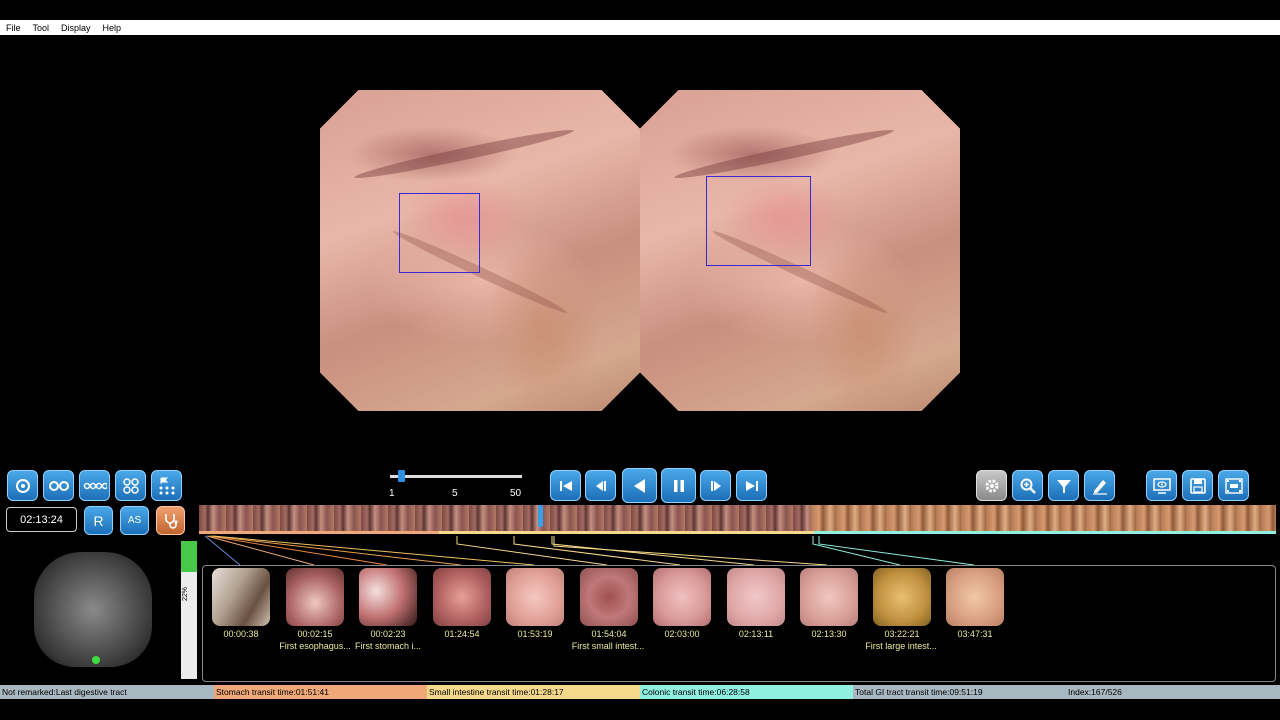 The height and width of the screenshot is (720, 1280). Describe the element at coordinates (784, 153) in the screenshot. I see `tissue-fold` at that location.